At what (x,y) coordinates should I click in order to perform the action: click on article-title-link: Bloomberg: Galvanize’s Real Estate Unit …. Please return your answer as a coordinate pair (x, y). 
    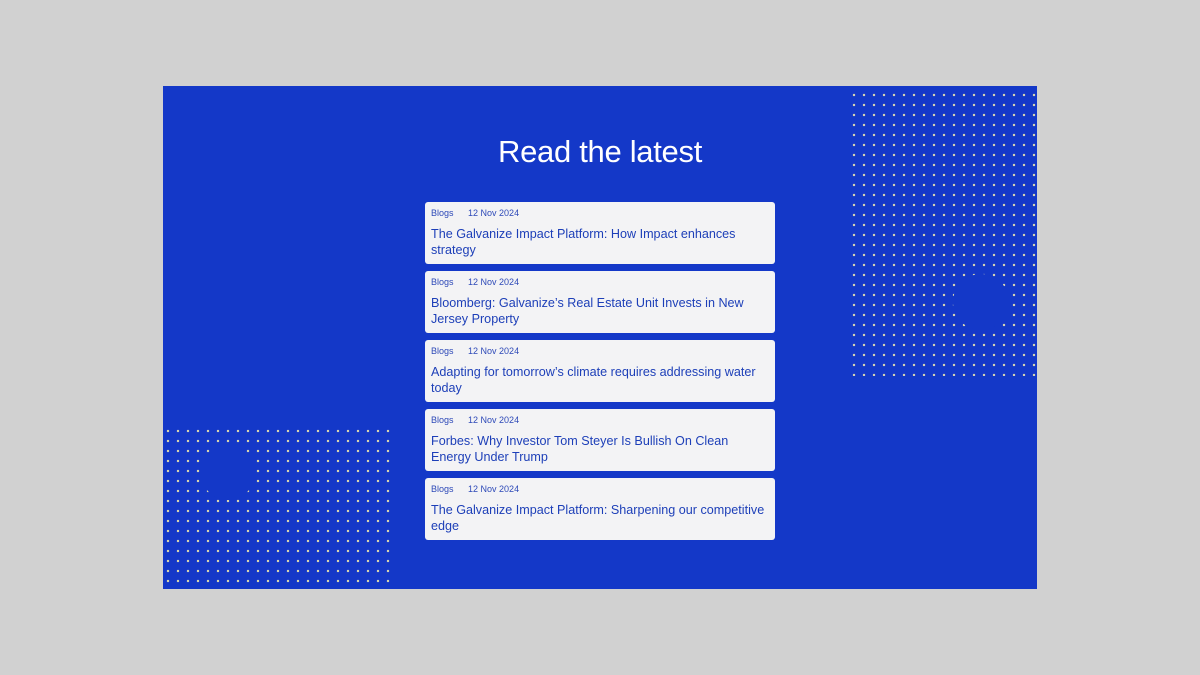
    Looking at the image, I should click on (600, 311).